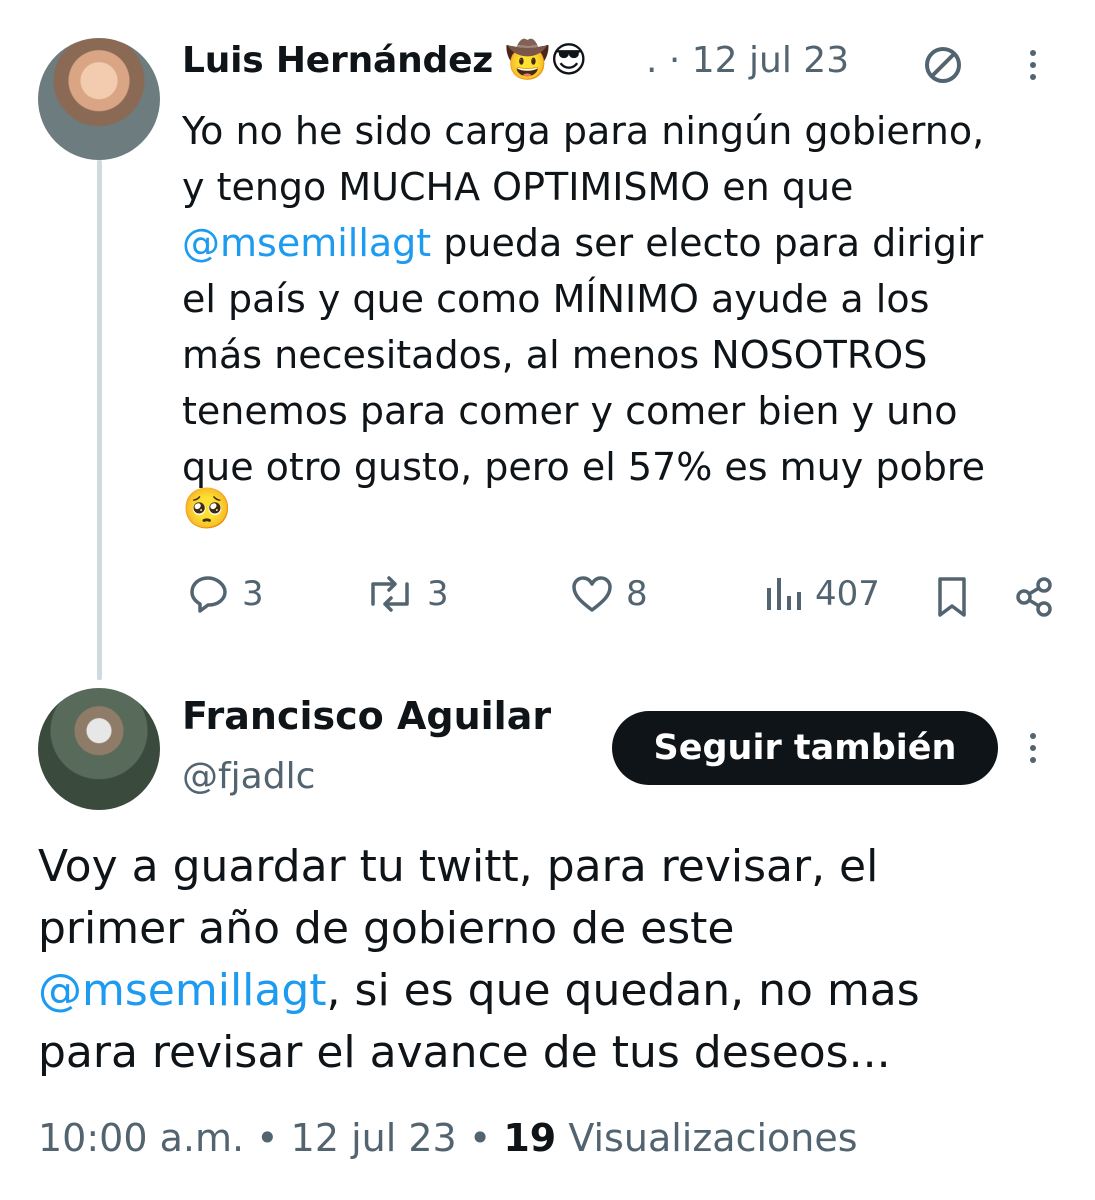 The width and height of the screenshot is (1095, 1200). I want to click on author-name: Francisco Aguilar, so click(366, 716).